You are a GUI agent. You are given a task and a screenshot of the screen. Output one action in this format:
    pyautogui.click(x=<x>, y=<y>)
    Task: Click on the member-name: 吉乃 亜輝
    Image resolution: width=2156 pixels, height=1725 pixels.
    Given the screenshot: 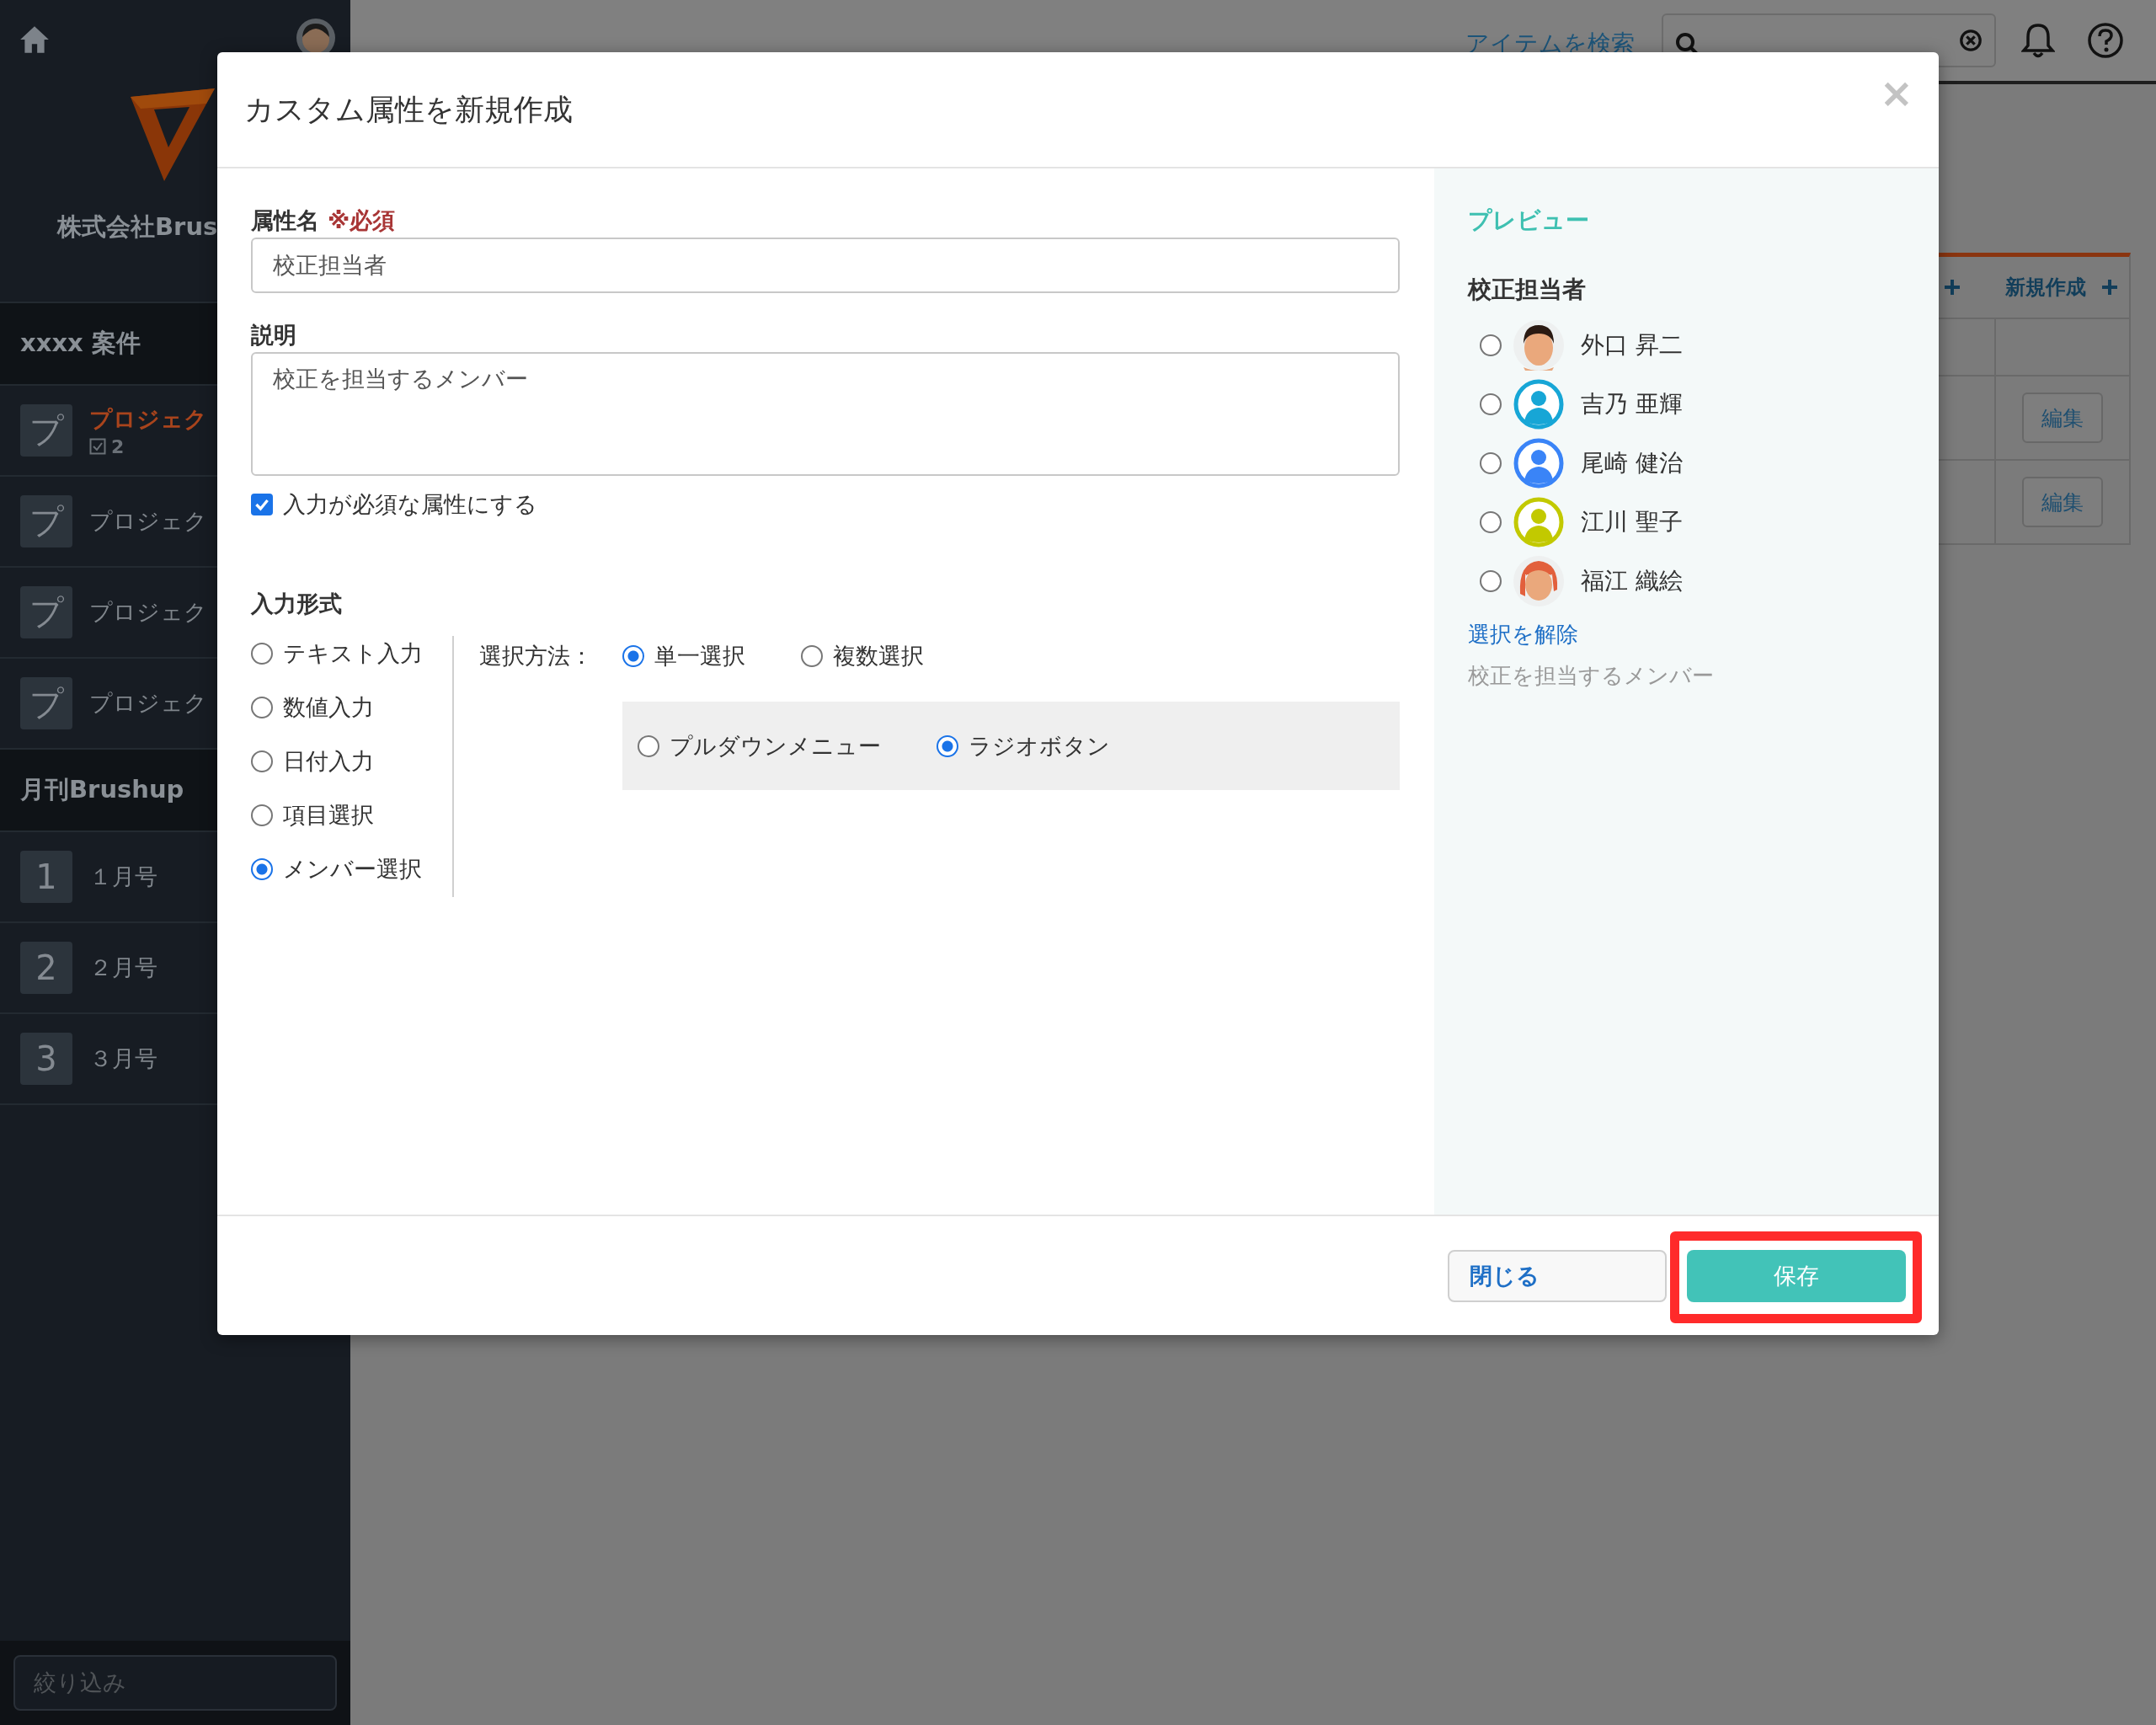 What is the action you would take?
    pyautogui.click(x=1632, y=404)
    